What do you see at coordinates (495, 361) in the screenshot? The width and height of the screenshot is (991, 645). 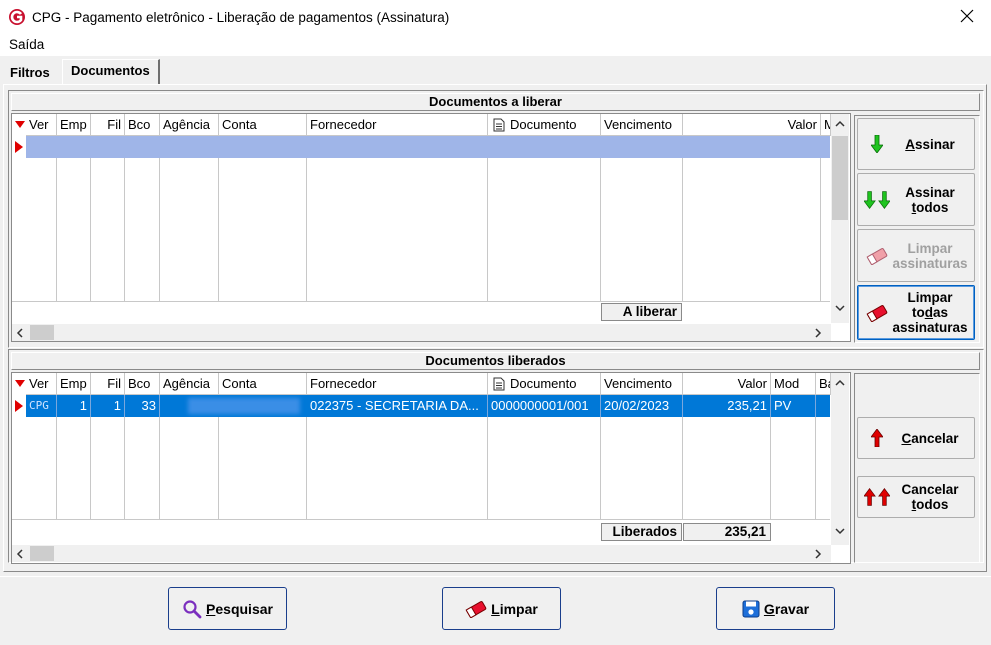 I see `section-title: Documentos liberados` at bounding box center [495, 361].